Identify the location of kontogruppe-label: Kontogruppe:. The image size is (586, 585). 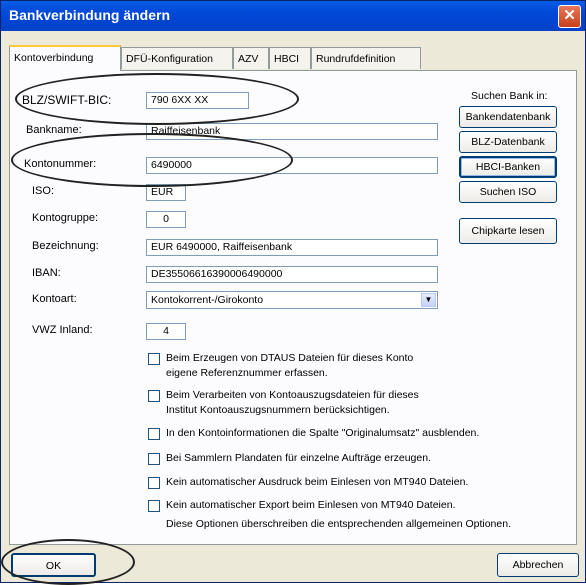
(65, 218).